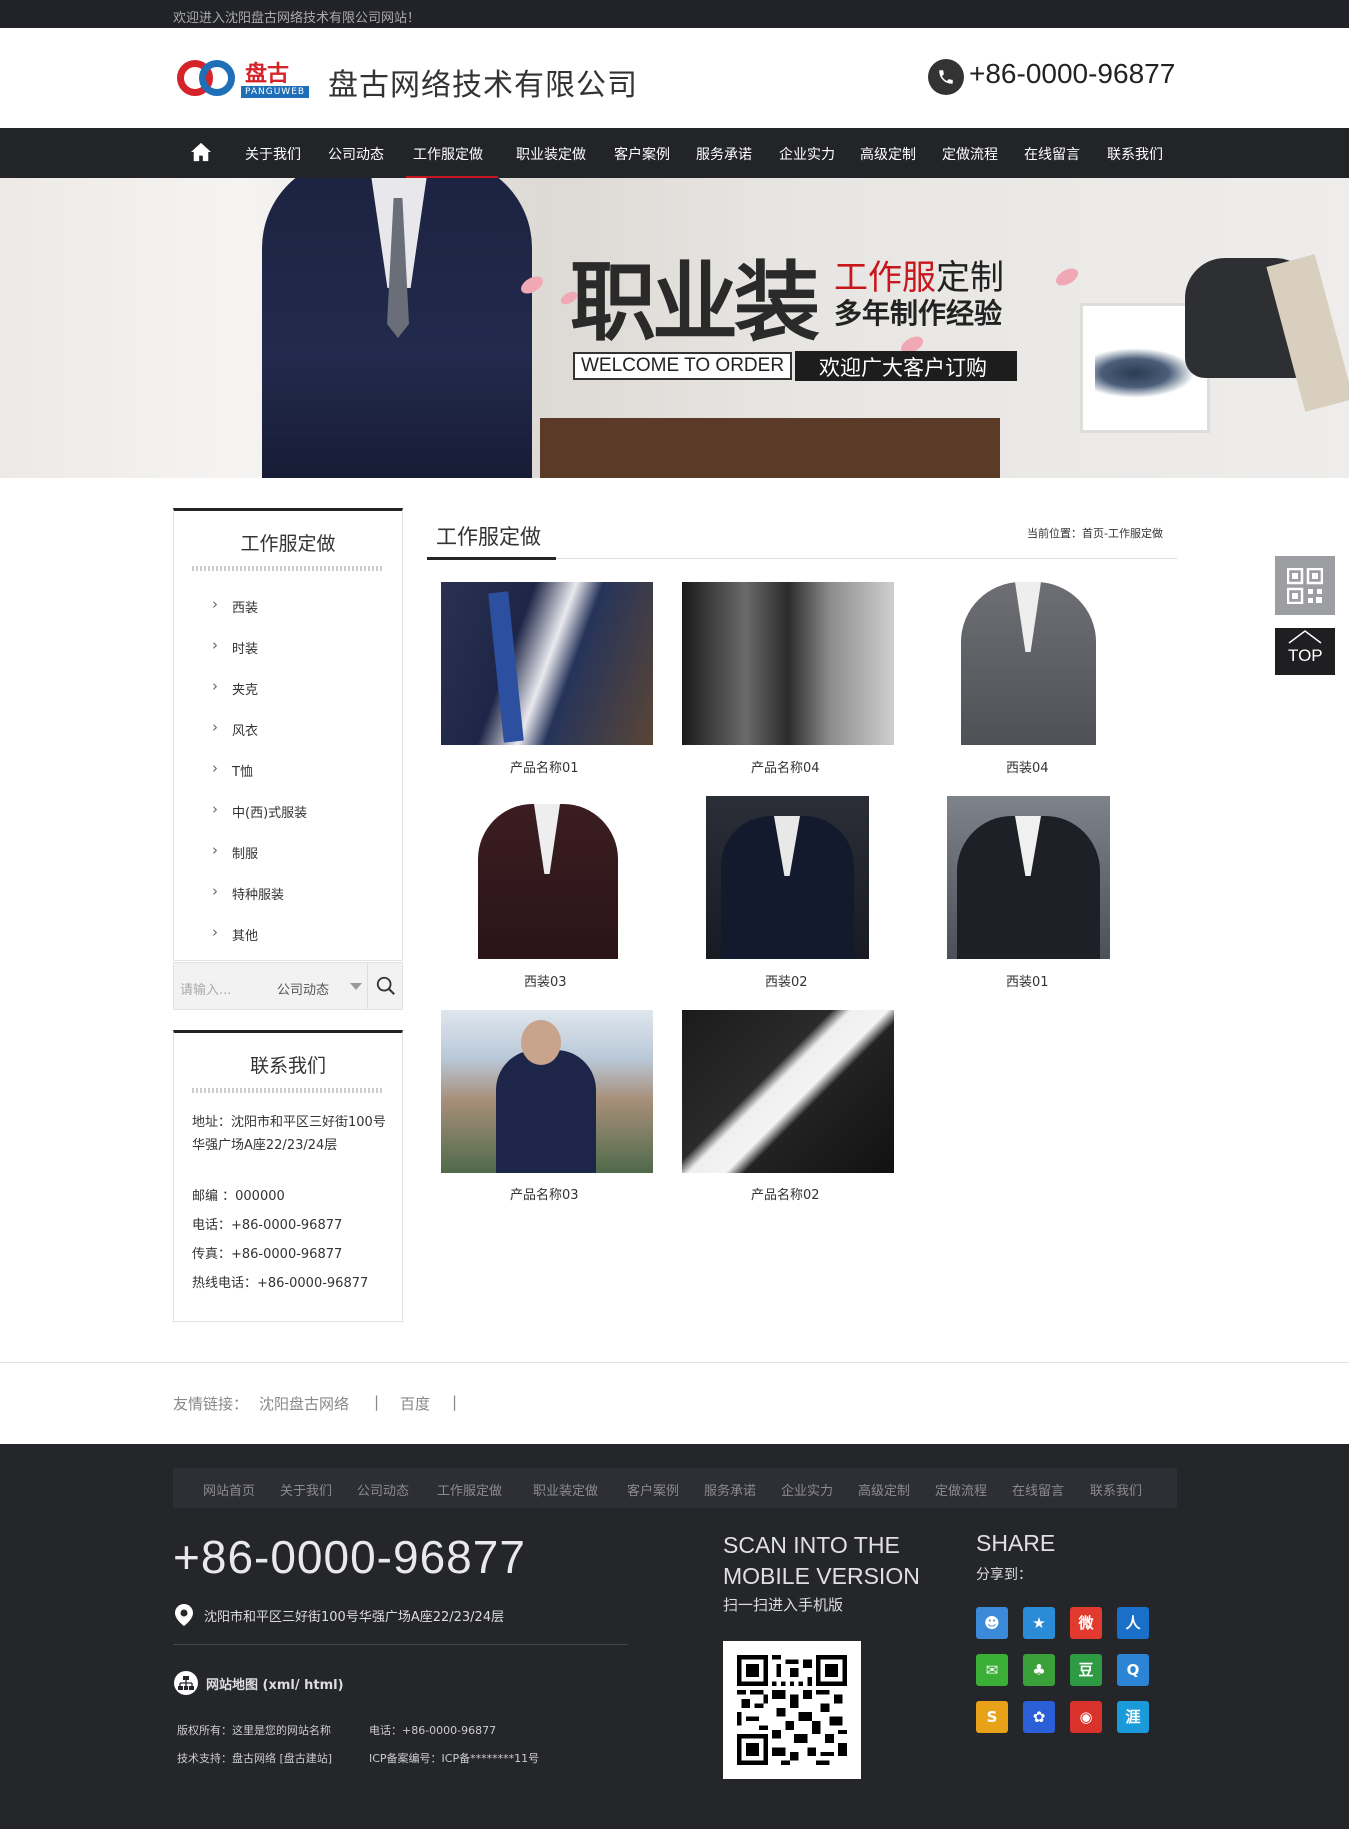  I want to click on category-item: 其他, so click(235, 933).